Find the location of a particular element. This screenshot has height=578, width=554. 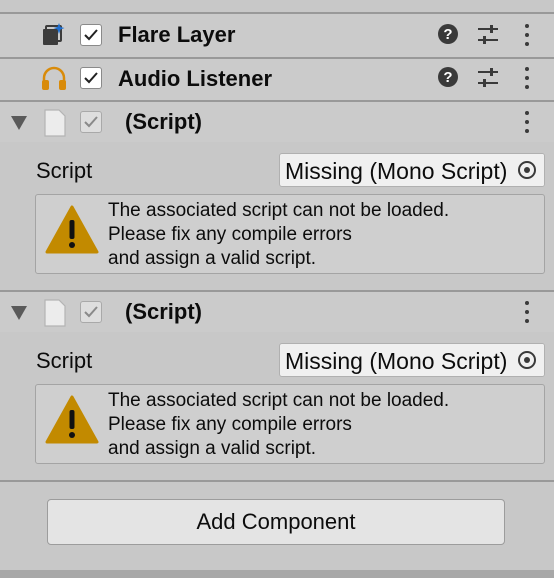

flare-layer-header: Flare Layer ? is located at coordinates (277, 35).